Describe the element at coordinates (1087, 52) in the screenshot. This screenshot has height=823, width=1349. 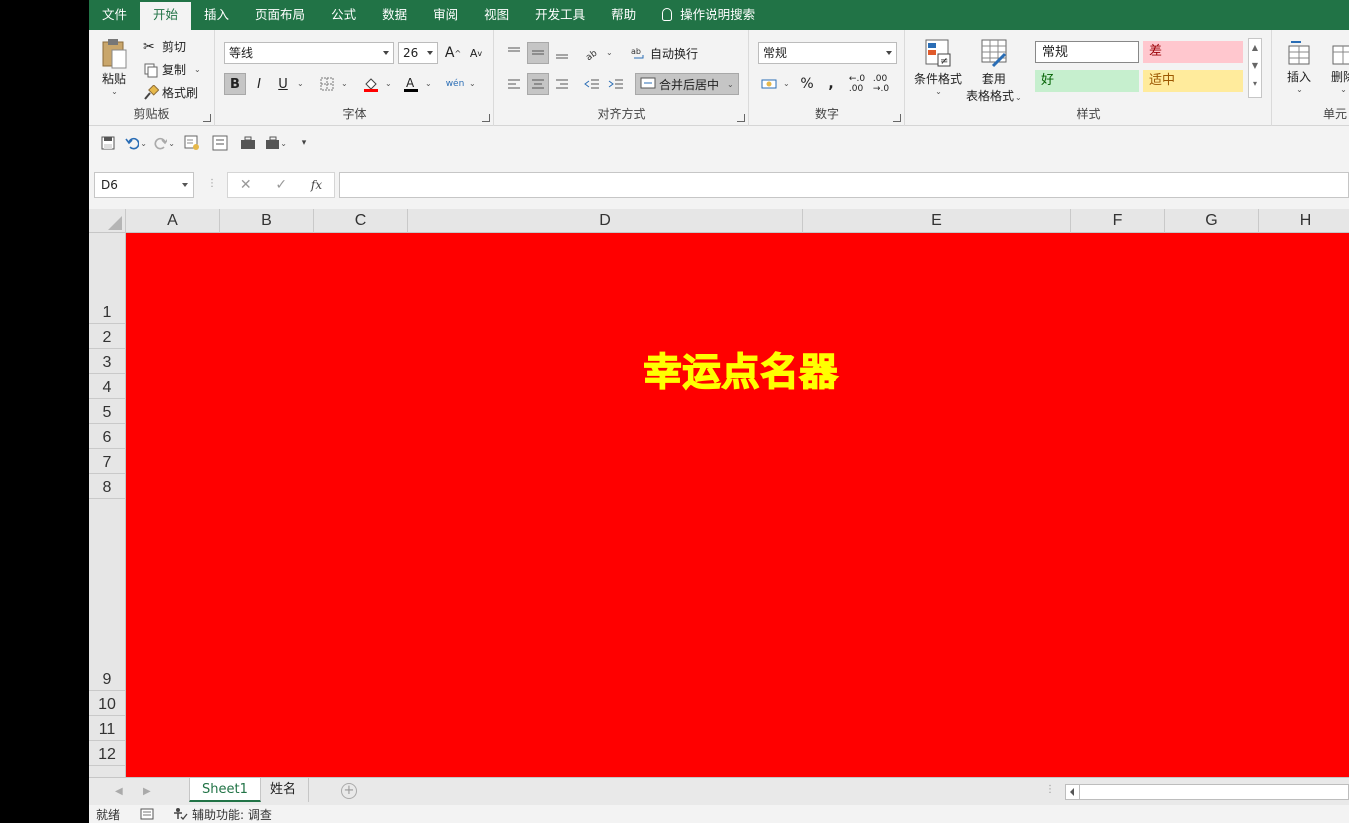
I see `style-normal: 常规` at that location.